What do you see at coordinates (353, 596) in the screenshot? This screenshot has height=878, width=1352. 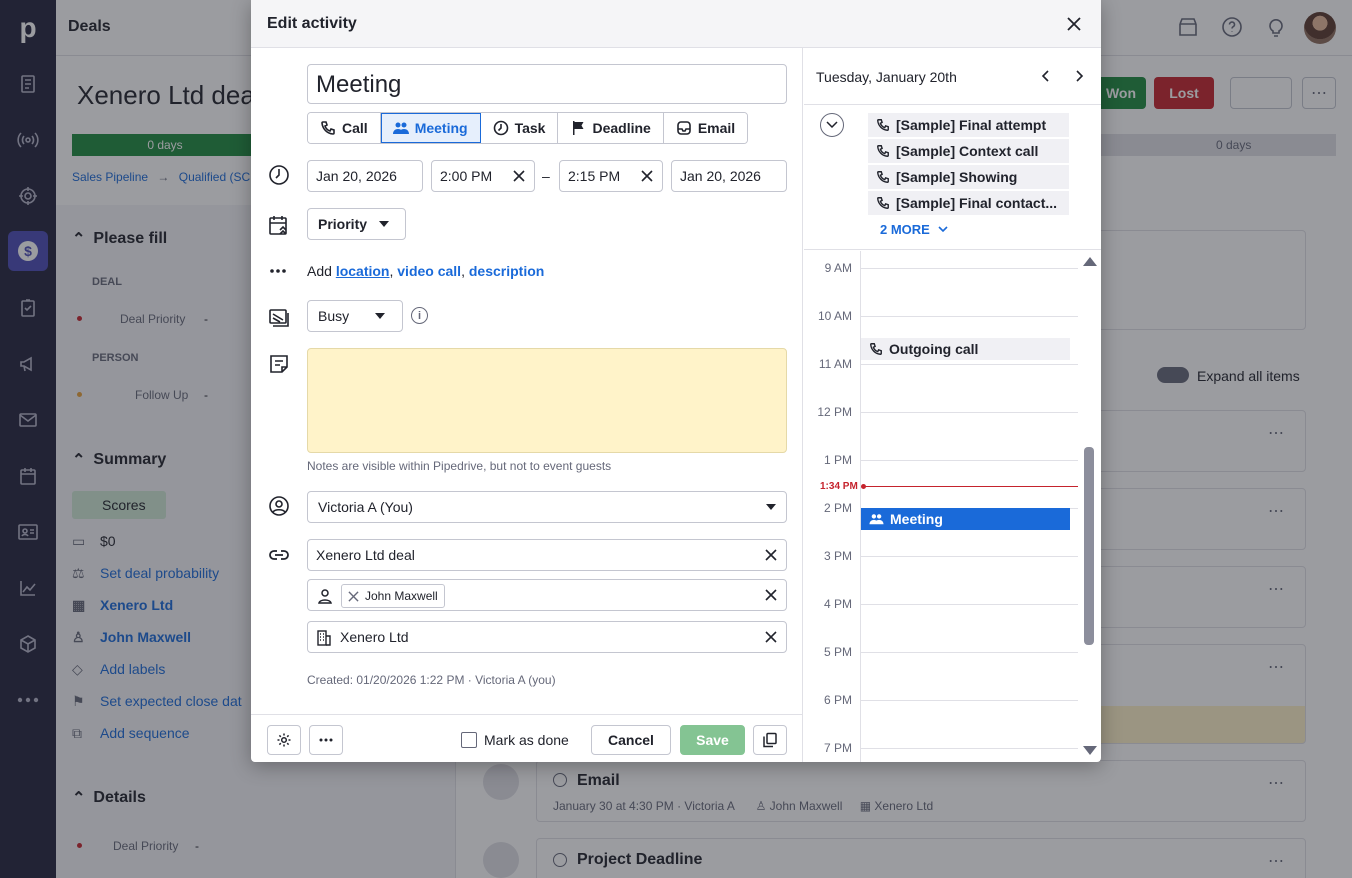 I see `remove-chip-icon` at bounding box center [353, 596].